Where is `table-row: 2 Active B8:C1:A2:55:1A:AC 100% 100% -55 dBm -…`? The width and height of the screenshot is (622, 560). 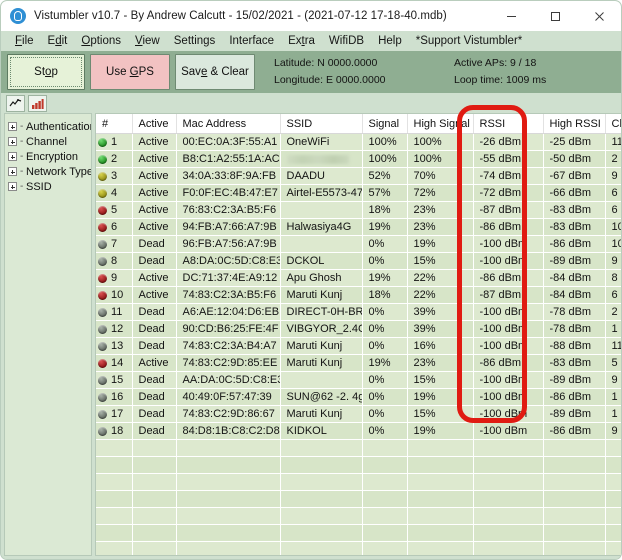 table-row: 2 Active B8:C1:A2:55:1A:AC 100% 100% -55 dBm -… is located at coordinates (358, 159).